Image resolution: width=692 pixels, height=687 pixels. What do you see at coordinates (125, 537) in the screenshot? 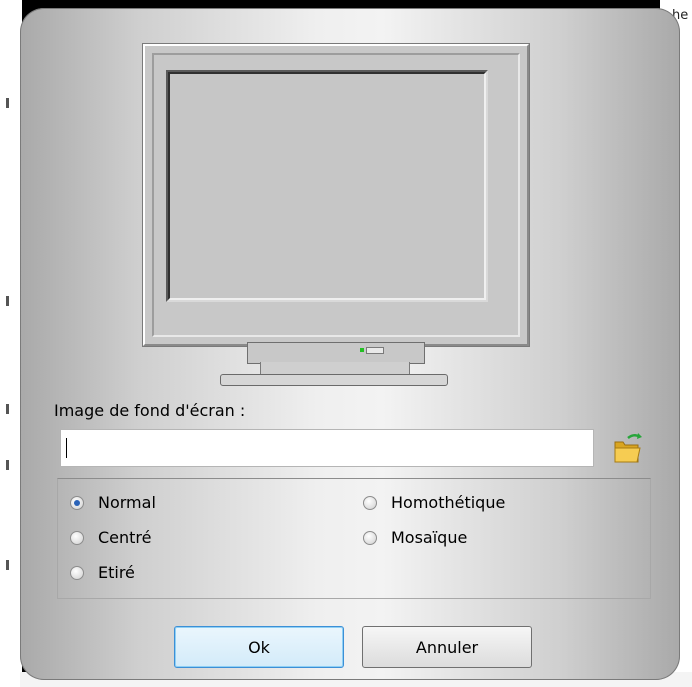
I see `option-label: Centré` at bounding box center [125, 537].